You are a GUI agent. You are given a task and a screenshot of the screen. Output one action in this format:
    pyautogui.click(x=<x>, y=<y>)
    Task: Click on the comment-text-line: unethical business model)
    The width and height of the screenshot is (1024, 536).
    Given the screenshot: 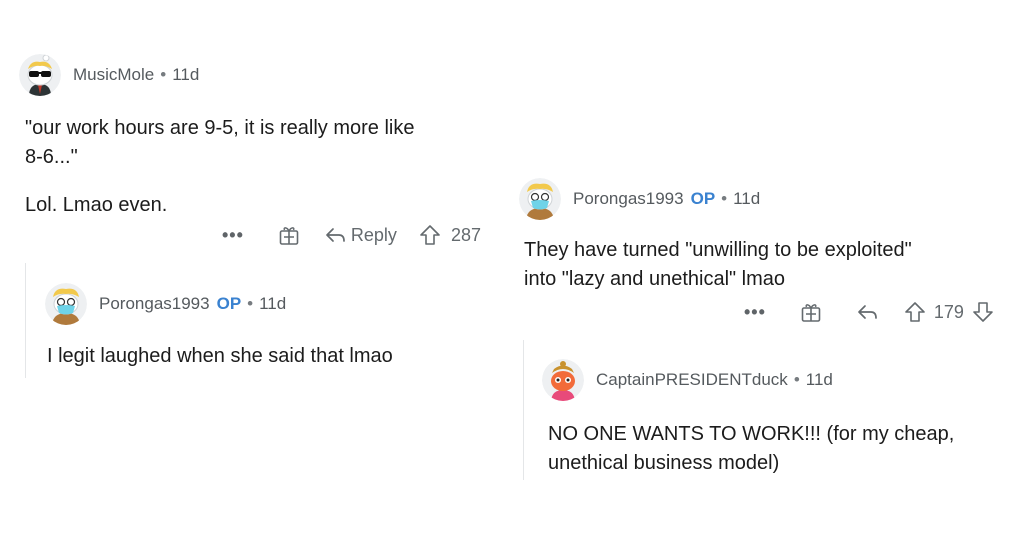 What is the action you would take?
    pyautogui.click(x=664, y=463)
    